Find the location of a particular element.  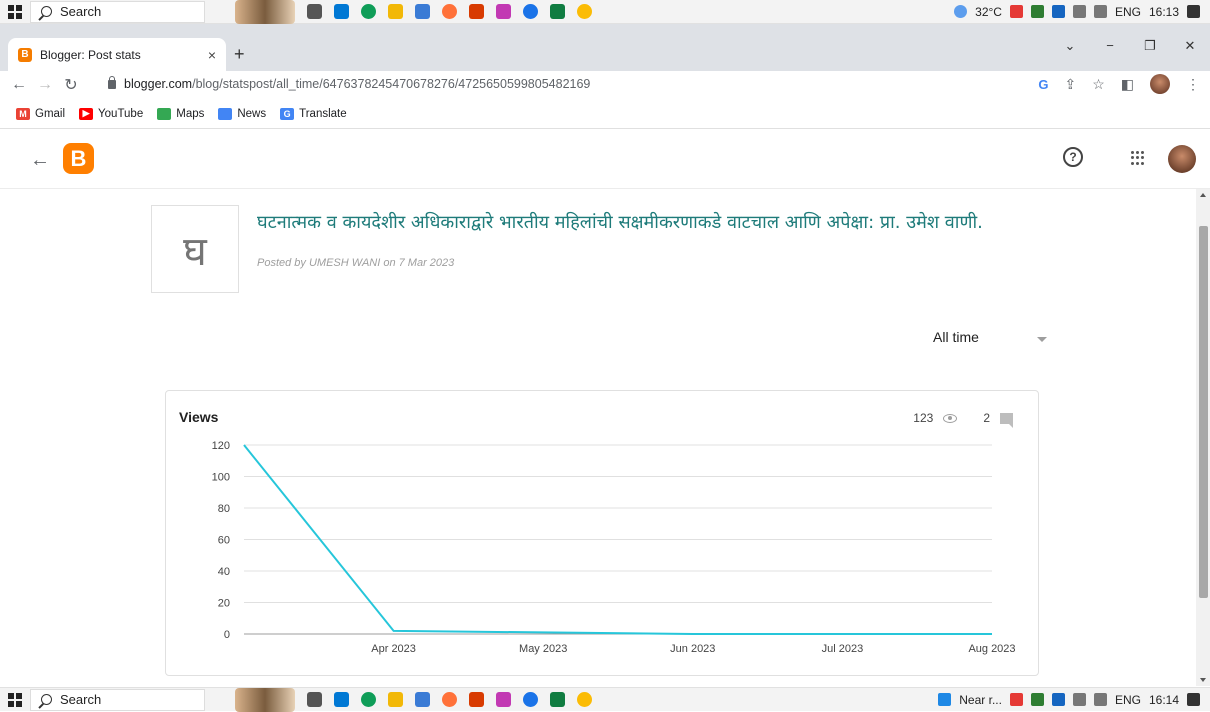

bookmark-label: Translate is located at coordinates (323, 114).